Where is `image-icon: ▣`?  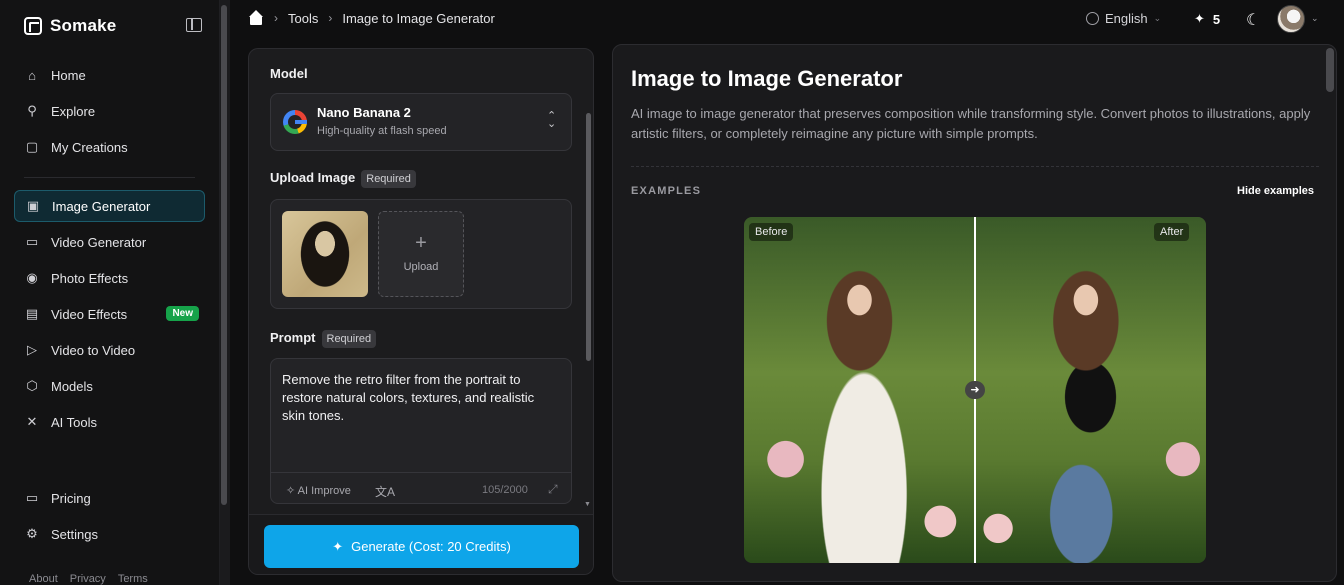 image-icon: ▣ is located at coordinates (33, 205).